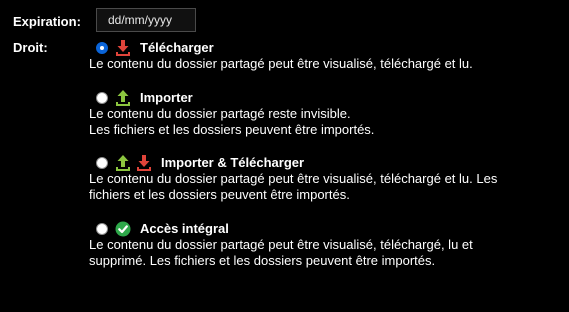  Describe the element at coordinates (184, 228) in the screenshot. I see `option-title: Accès intégral` at that location.